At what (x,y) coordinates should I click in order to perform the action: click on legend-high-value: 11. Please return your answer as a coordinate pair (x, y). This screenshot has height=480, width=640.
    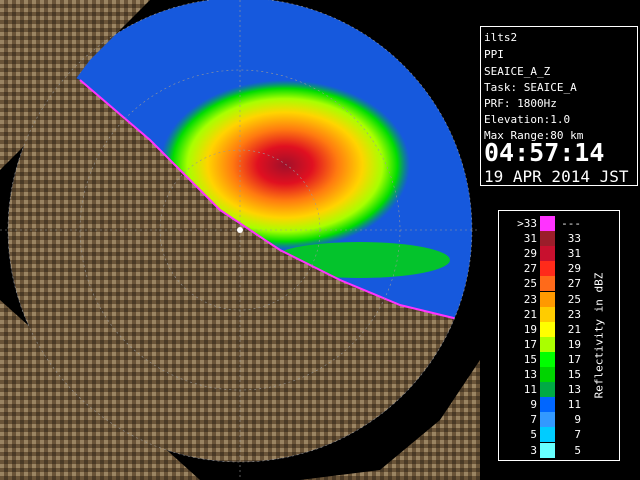
    Looking at the image, I should click on (574, 405).